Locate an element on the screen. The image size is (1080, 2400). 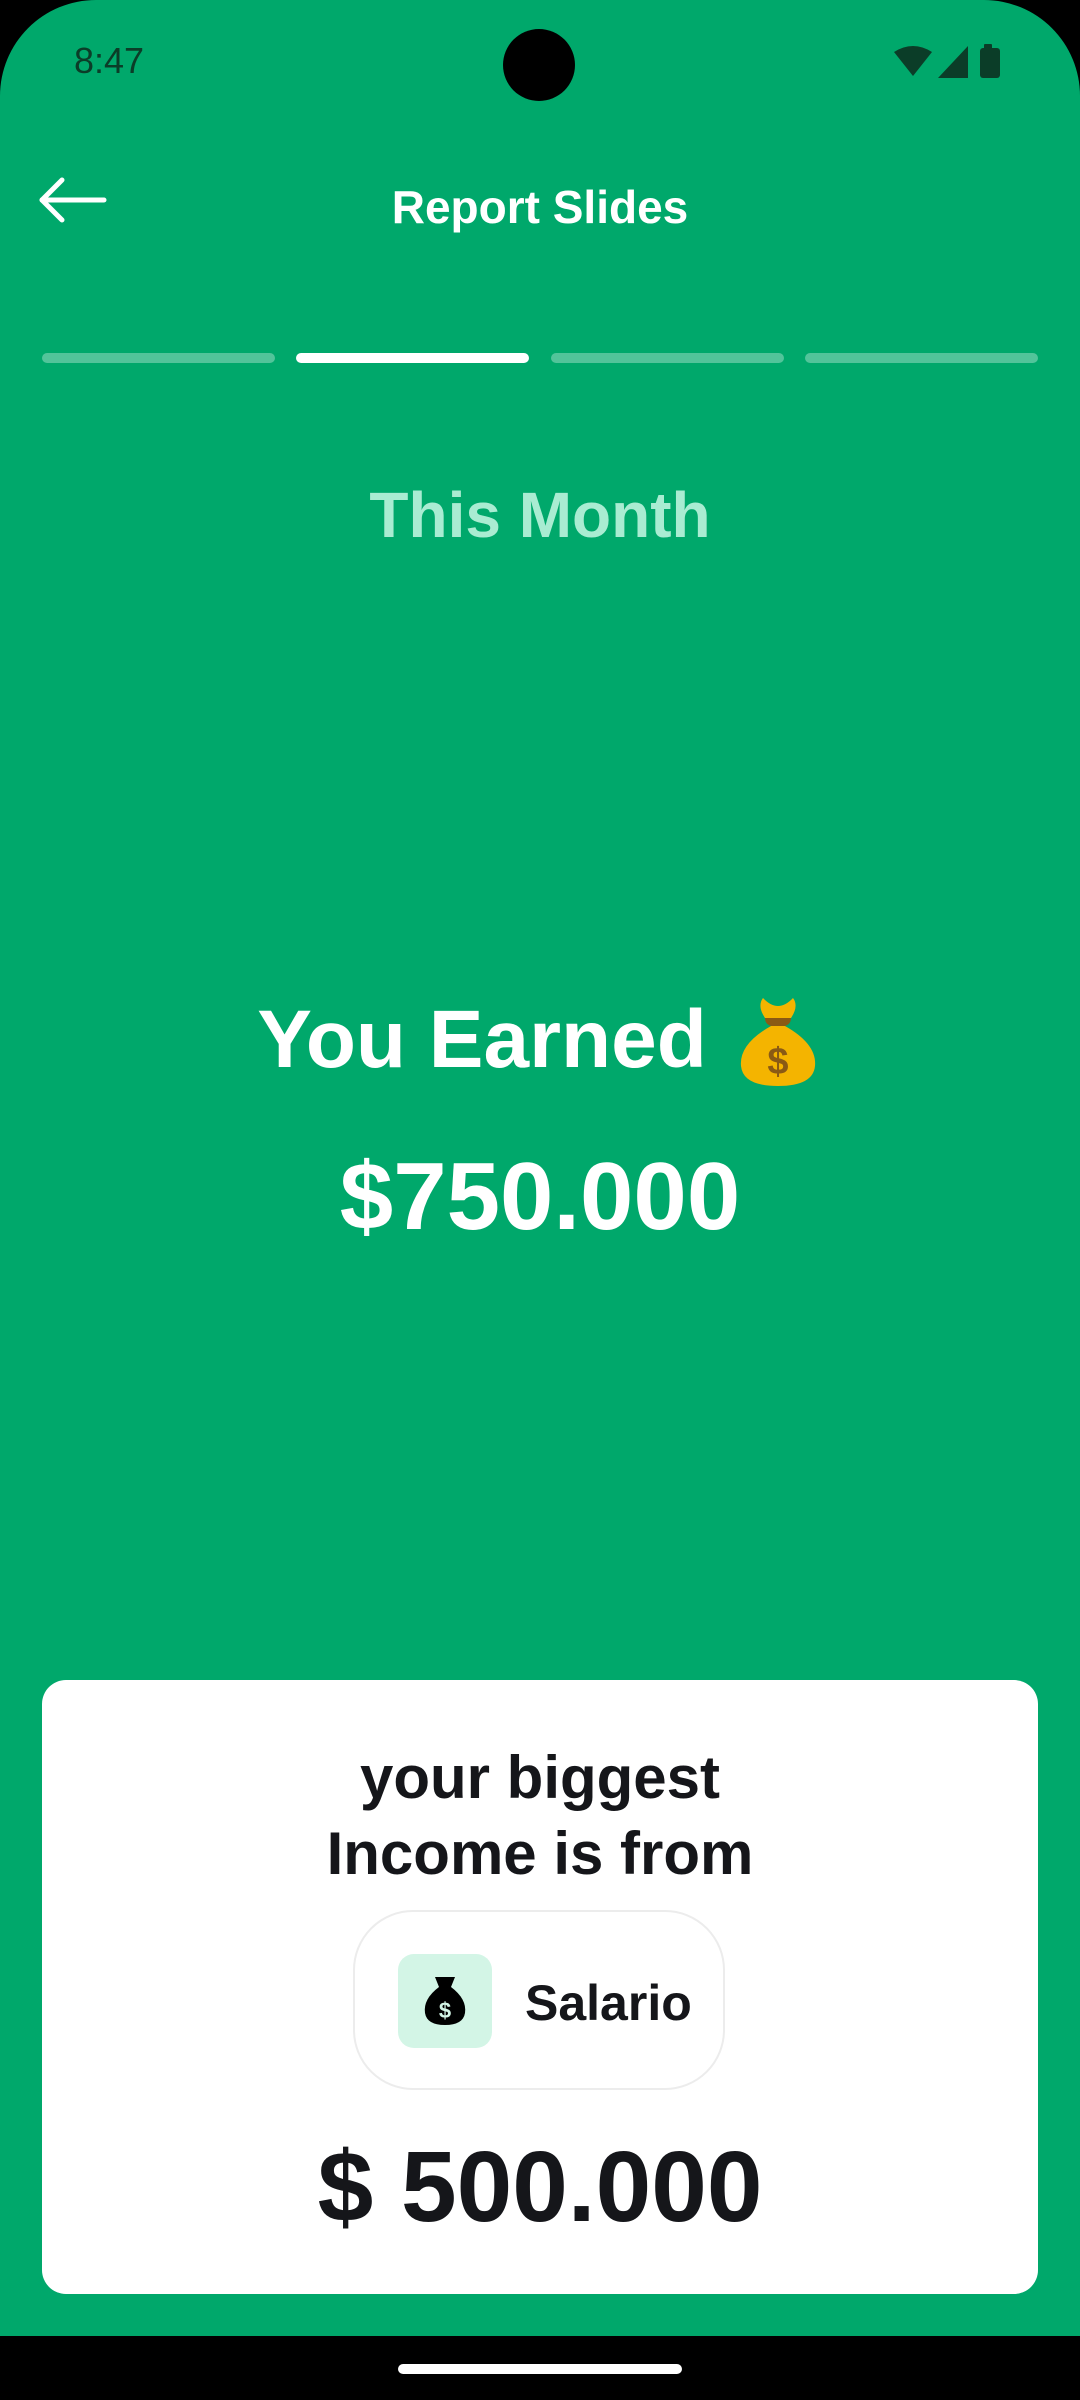
card-heading-line1: your biggest is located at coordinates (540, 1777).